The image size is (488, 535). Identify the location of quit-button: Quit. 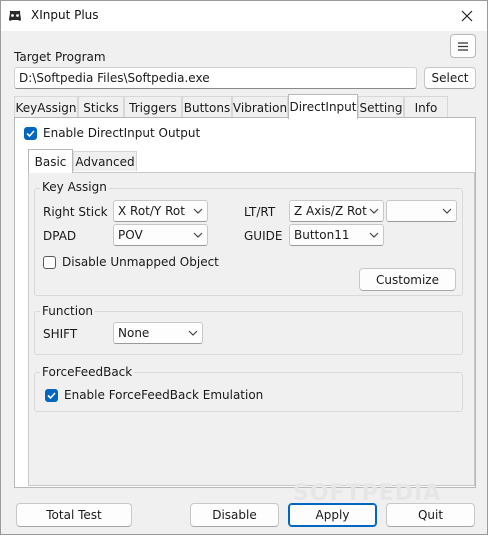
(430, 515).